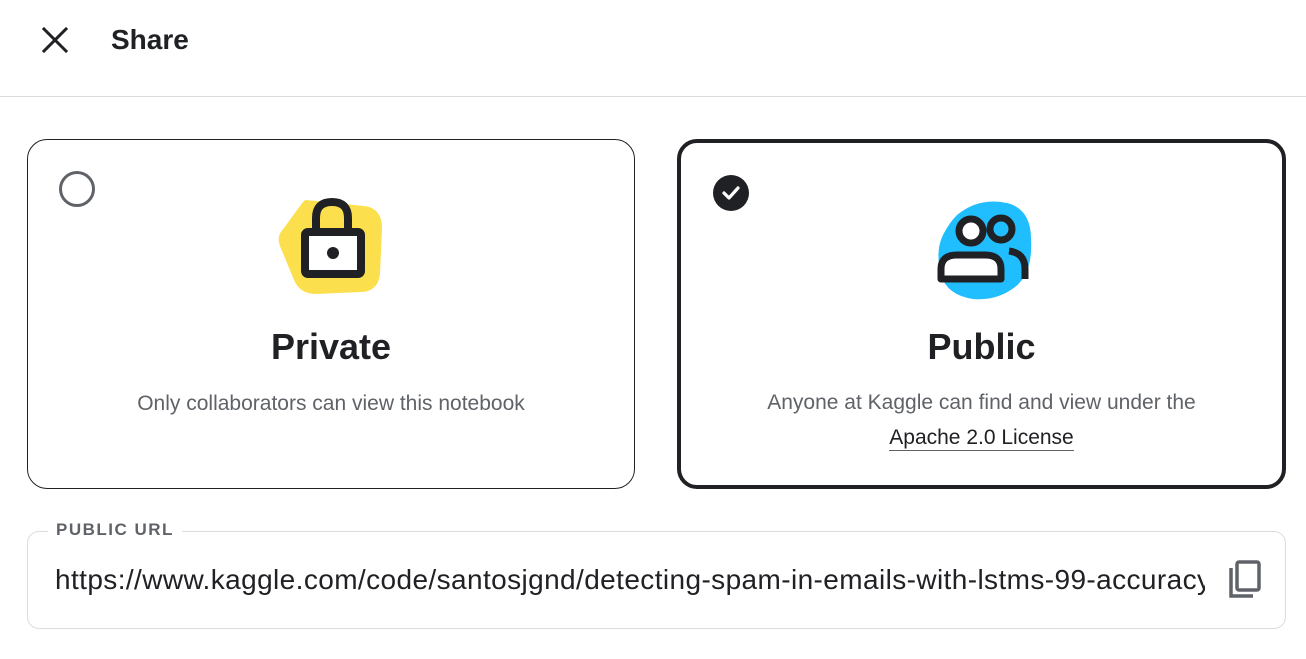 The width and height of the screenshot is (1306, 659). What do you see at coordinates (981, 438) in the screenshot?
I see `apache-license-link: Apache 2.0 License` at bounding box center [981, 438].